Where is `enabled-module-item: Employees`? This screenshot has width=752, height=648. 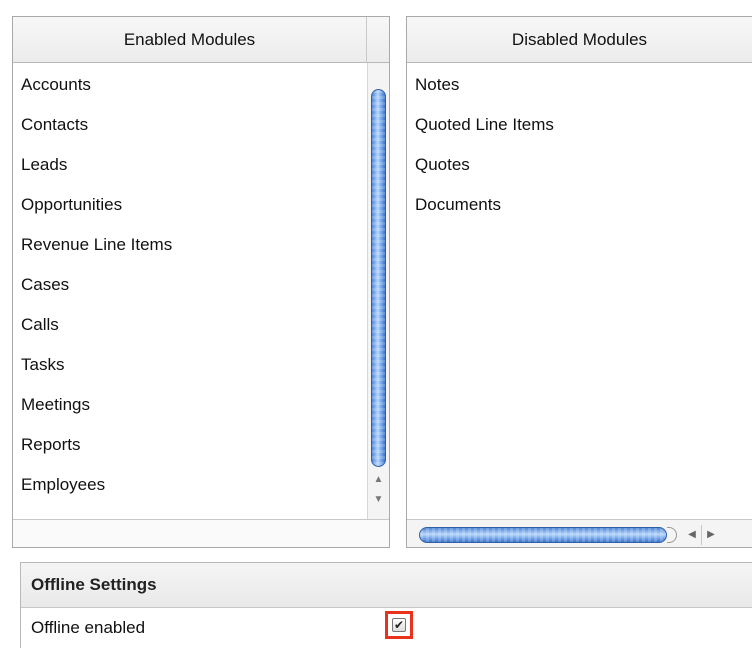
enabled-module-item: Employees is located at coordinates (92, 485).